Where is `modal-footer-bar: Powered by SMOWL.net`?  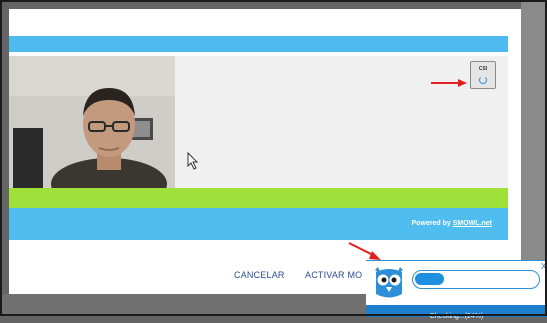
modal-footer-bar: Powered by SMOWL.net is located at coordinates (258, 224).